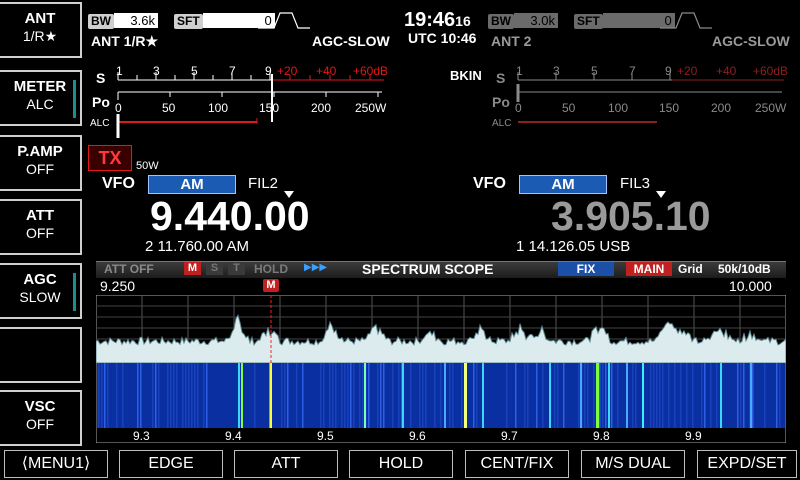 The width and height of the screenshot is (800, 480). I want to click on cent-fix-button: CENT/FIX, so click(517, 464).